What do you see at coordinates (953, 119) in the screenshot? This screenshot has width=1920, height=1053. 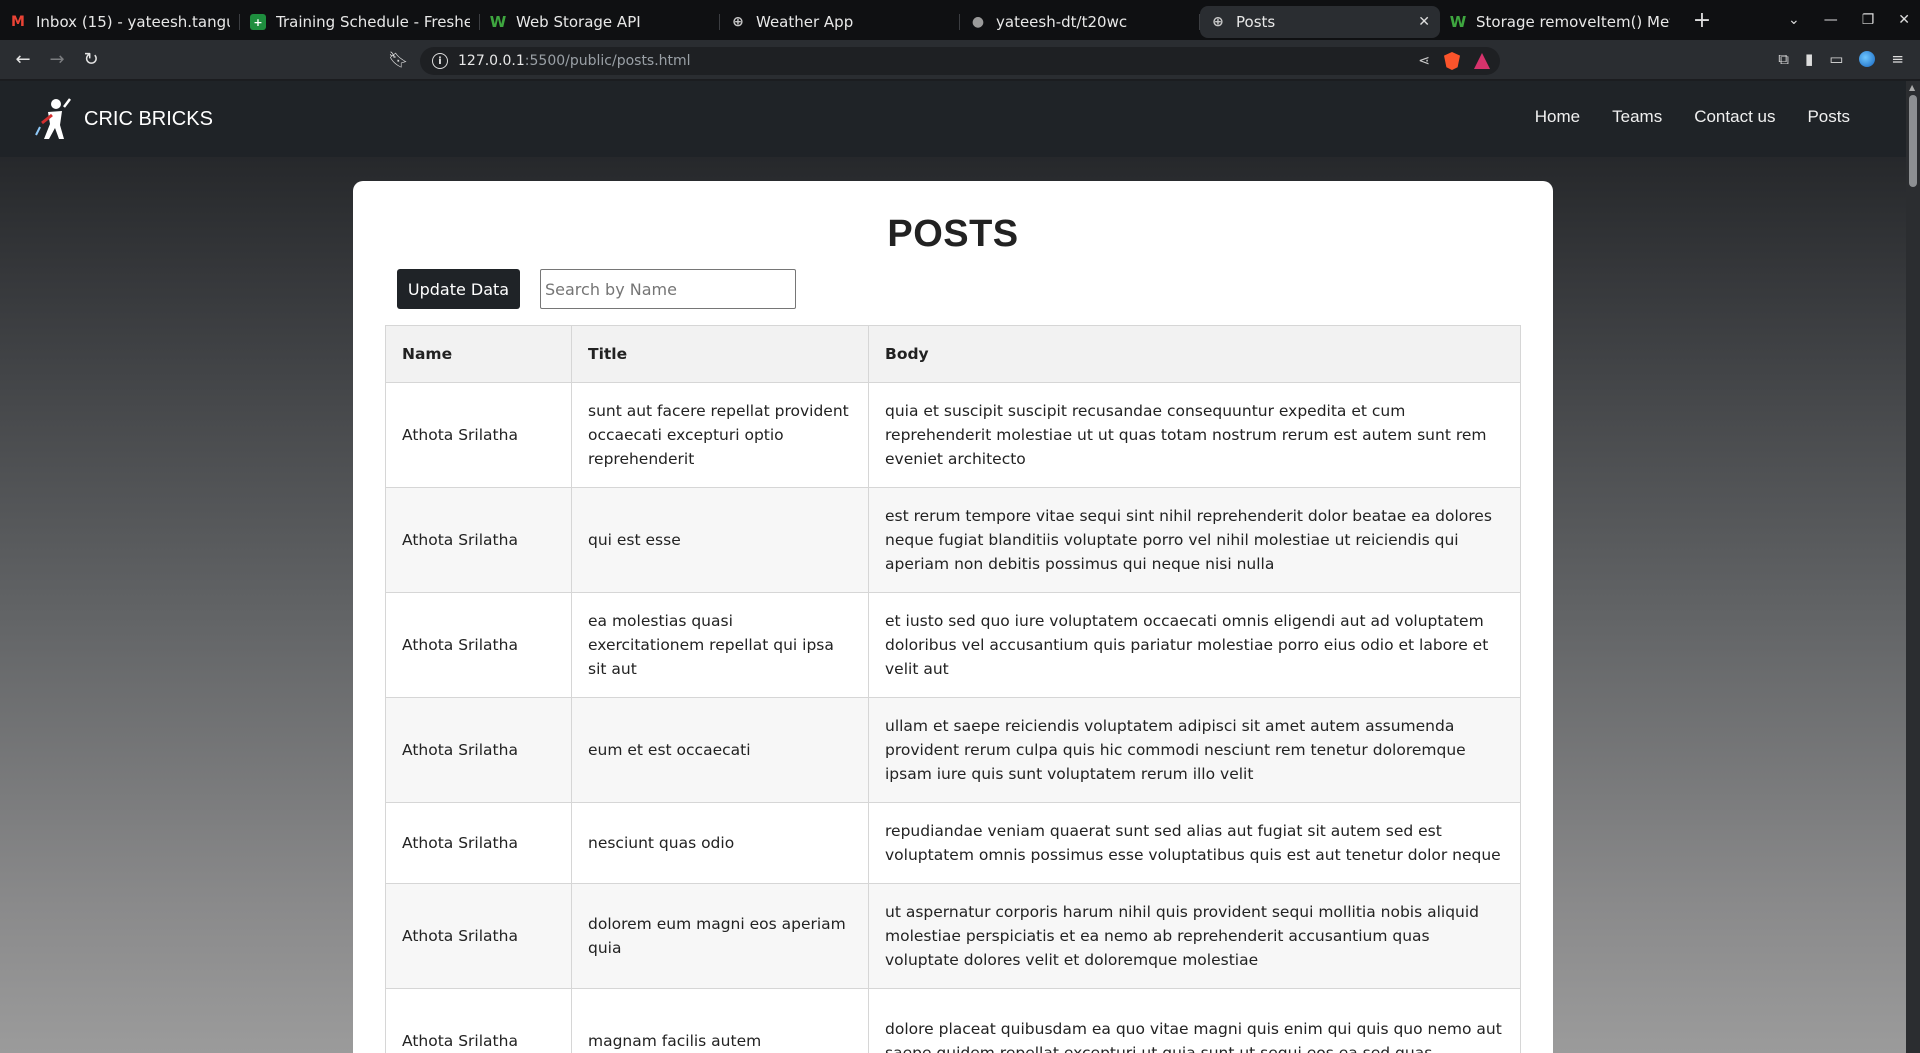 I see `site-navbar: CRIC BRICKS Home Teams Contact us Posts` at bounding box center [953, 119].